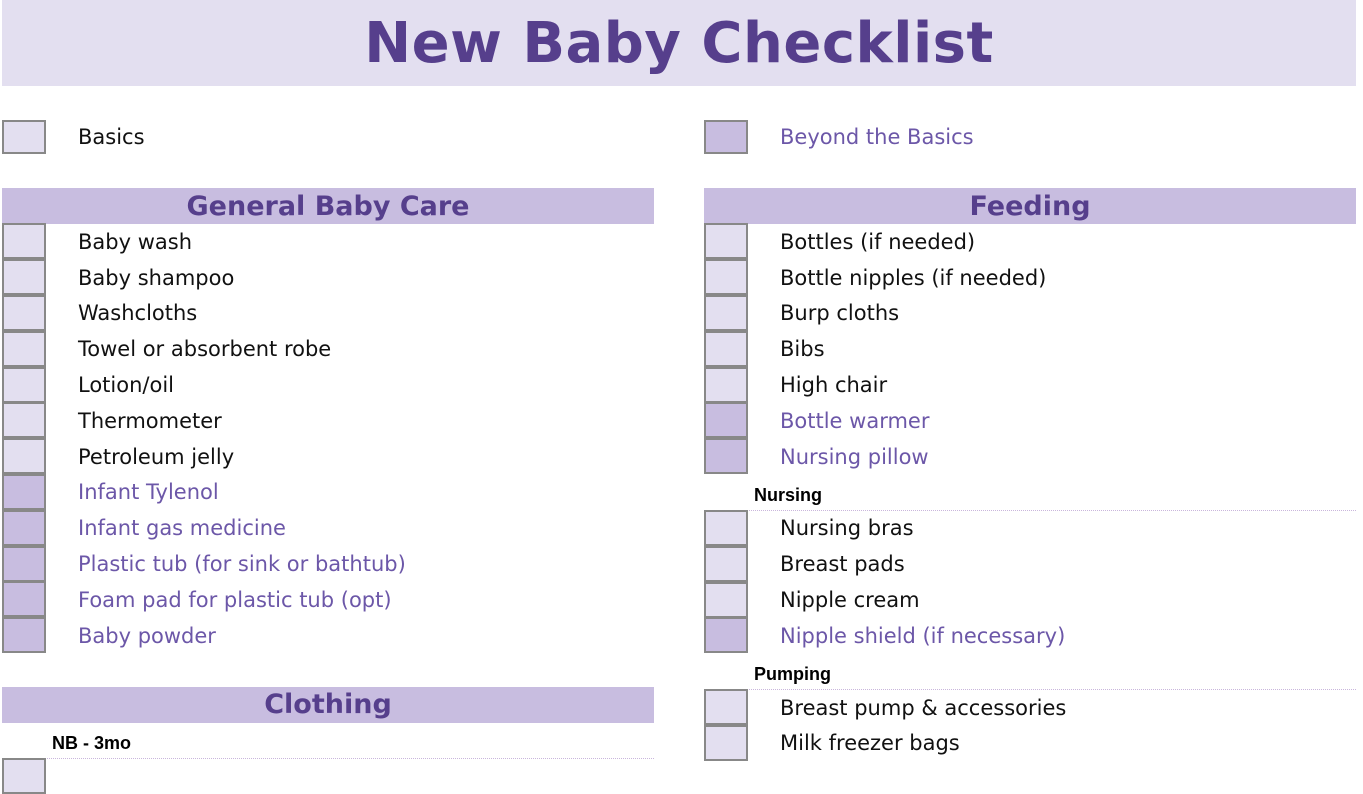  I want to click on list-item: Petroleum jelly, so click(328, 456).